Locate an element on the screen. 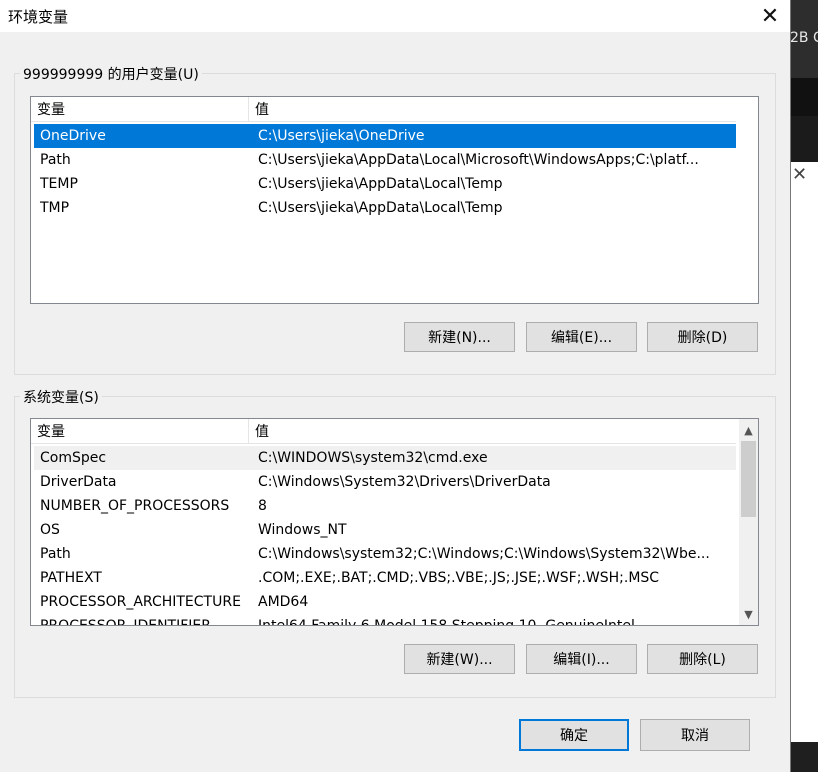 Image resolution: width=818 pixels, height=772 pixels. list-row: TMP C:\Users\jieka\AppData\Local\Temp is located at coordinates (385, 208).